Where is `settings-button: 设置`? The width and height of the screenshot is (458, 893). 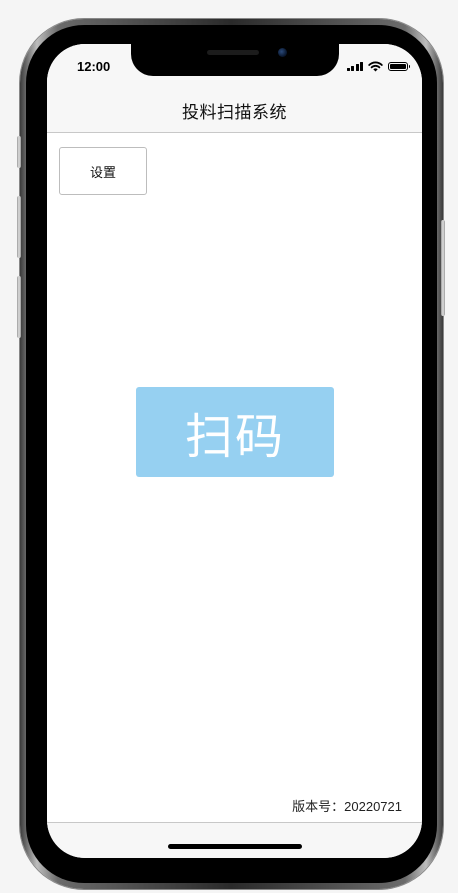 settings-button: 设置 is located at coordinates (103, 171).